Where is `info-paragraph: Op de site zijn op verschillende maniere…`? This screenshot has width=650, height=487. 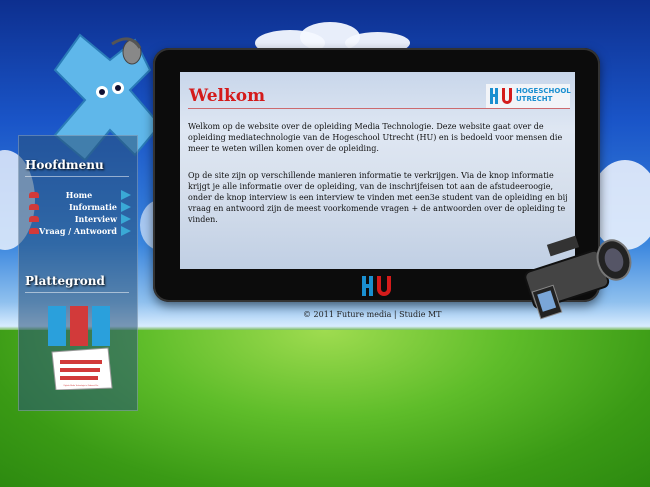 info-paragraph: Op de site zijn op verschillende maniere… is located at coordinates (378, 197).